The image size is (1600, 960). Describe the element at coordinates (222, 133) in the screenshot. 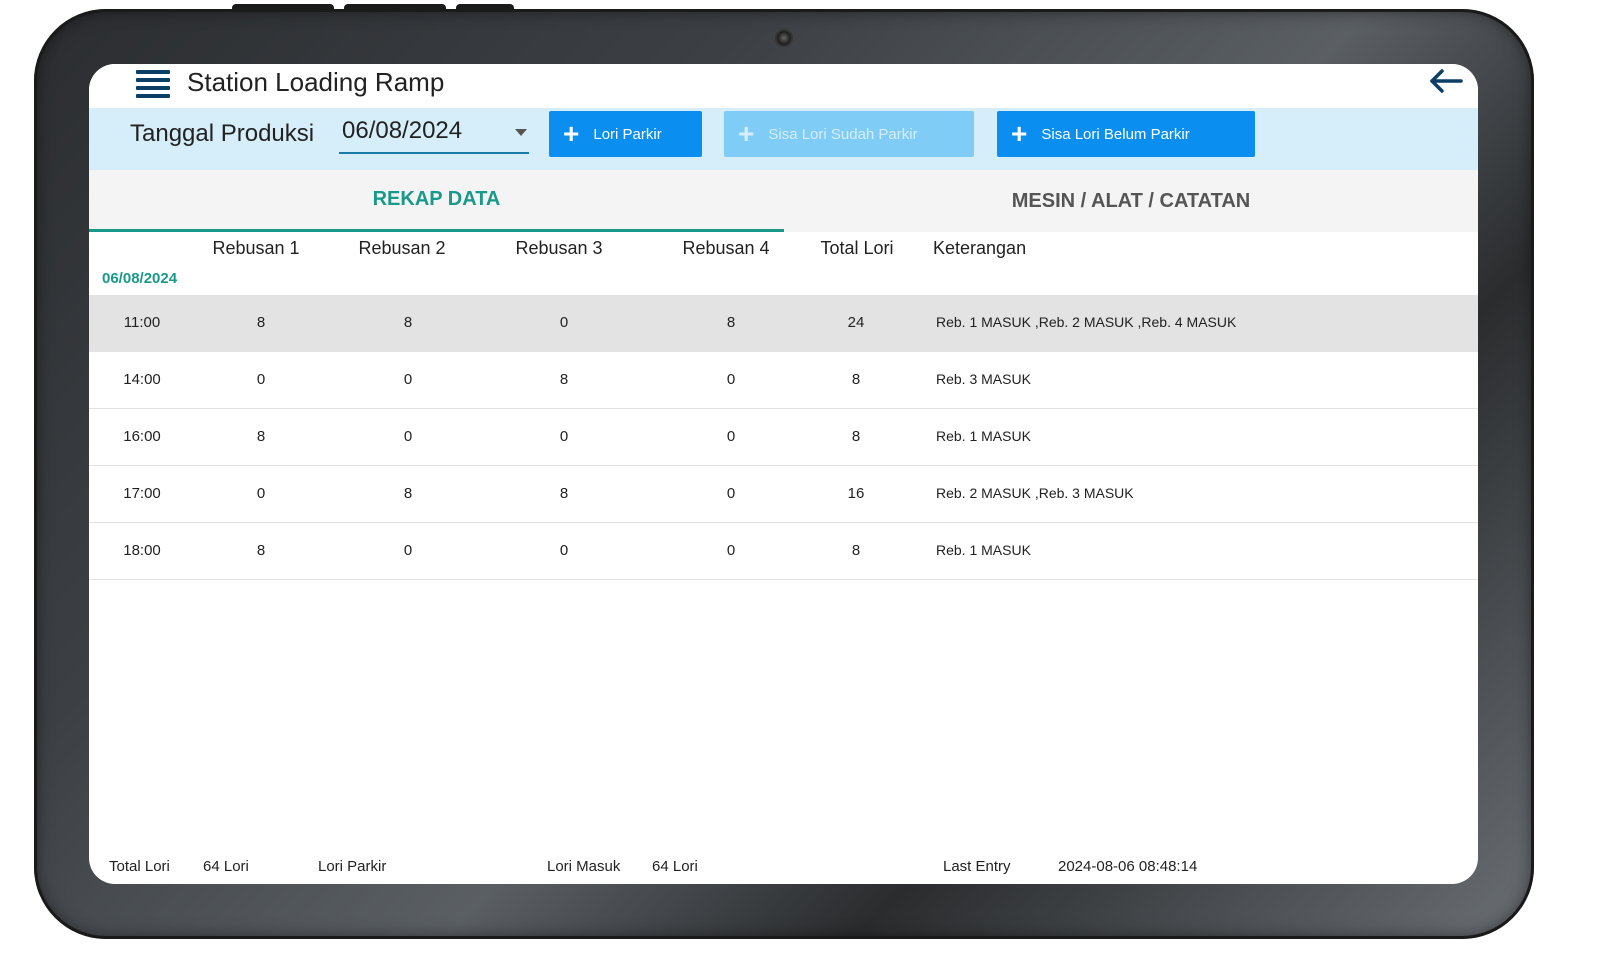

I see `production-date-label: Tanggal Produksi` at that location.